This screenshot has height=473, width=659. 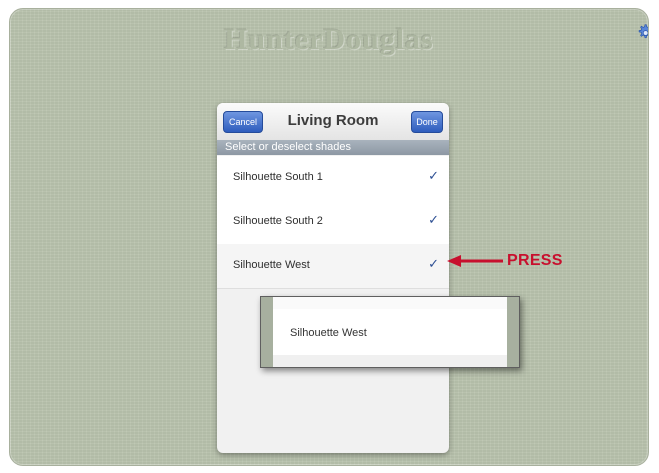 What do you see at coordinates (278, 221) in the screenshot?
I see `shade-label: Silhouette South 2` at bounding box center [278, 221].